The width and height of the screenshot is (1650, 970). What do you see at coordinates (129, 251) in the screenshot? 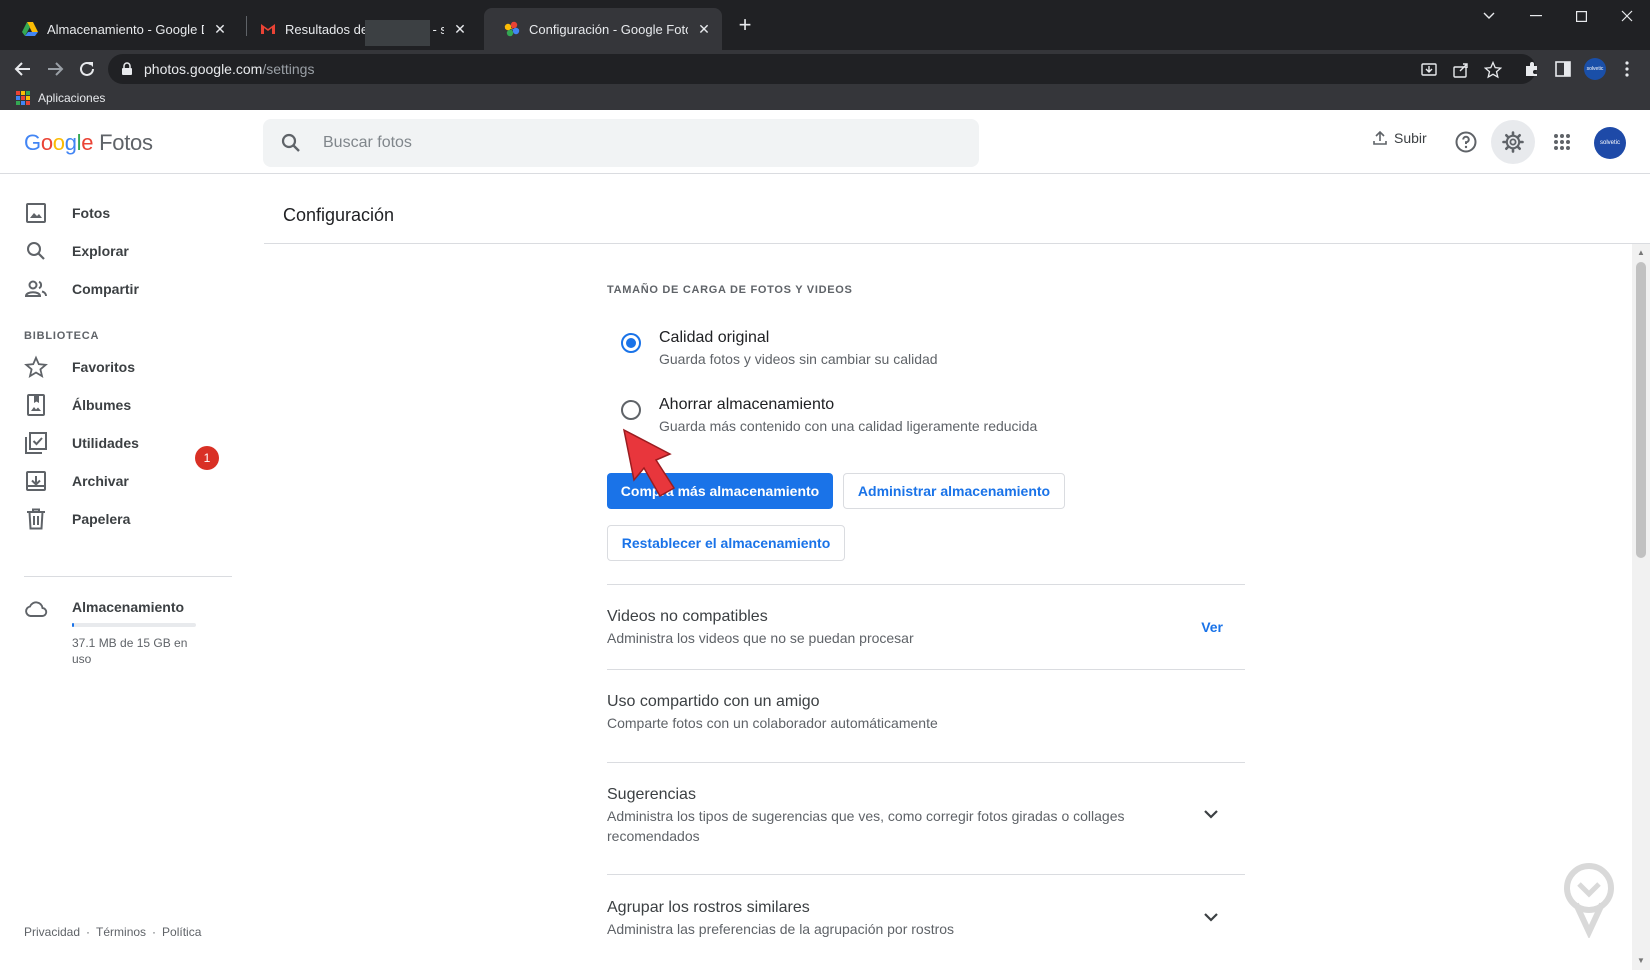
I see `sidebar-item-explorar: Explorar` at bounding box center [129, 251].